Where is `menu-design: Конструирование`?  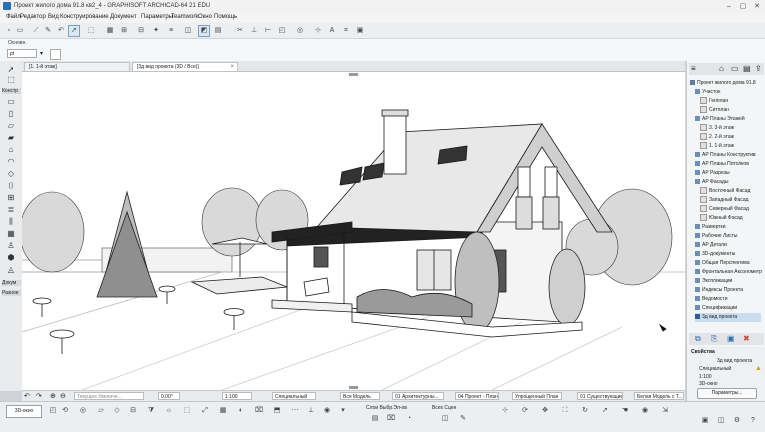 menu-design: Конструирование is located at coordinates (84, 17).